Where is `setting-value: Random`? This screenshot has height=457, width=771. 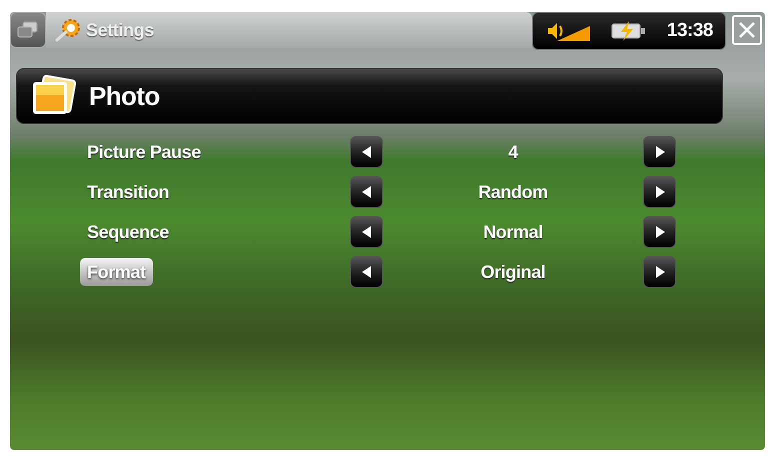
setting-value: Random is located at coordinates (513, 192).